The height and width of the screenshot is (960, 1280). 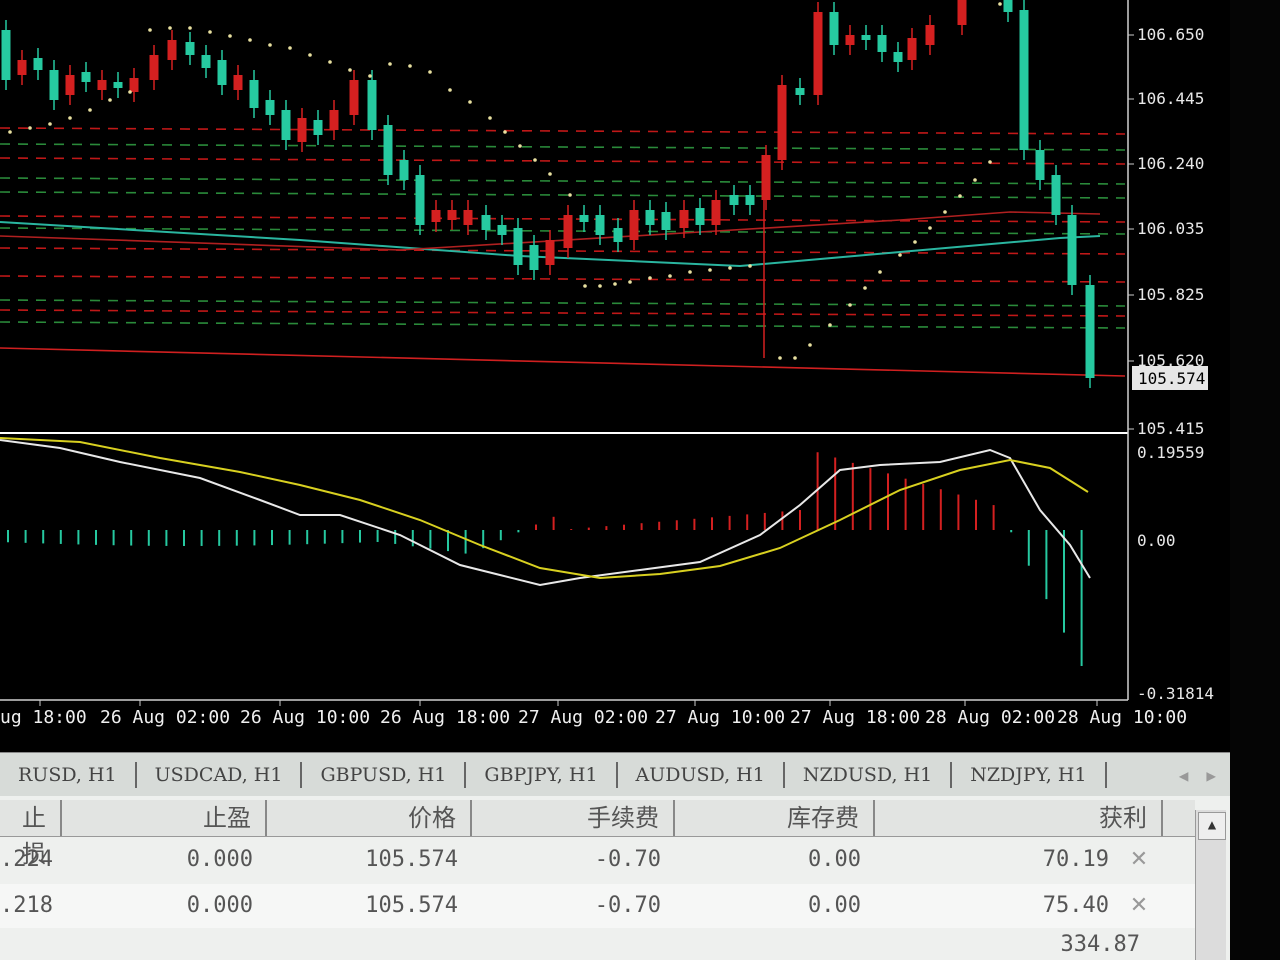 What do you see at coordinates (627, 905) in the screenshot?
I see `cell-commission: -0.70` at bounding box center [627, 905].